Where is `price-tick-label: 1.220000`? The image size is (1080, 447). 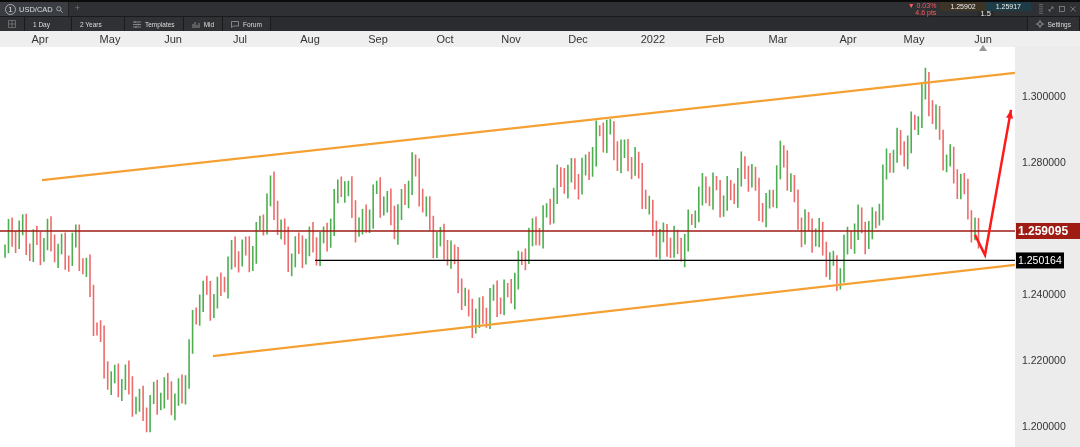 price-tick-label: 1.220000 is located at coordinates (1044, 360).